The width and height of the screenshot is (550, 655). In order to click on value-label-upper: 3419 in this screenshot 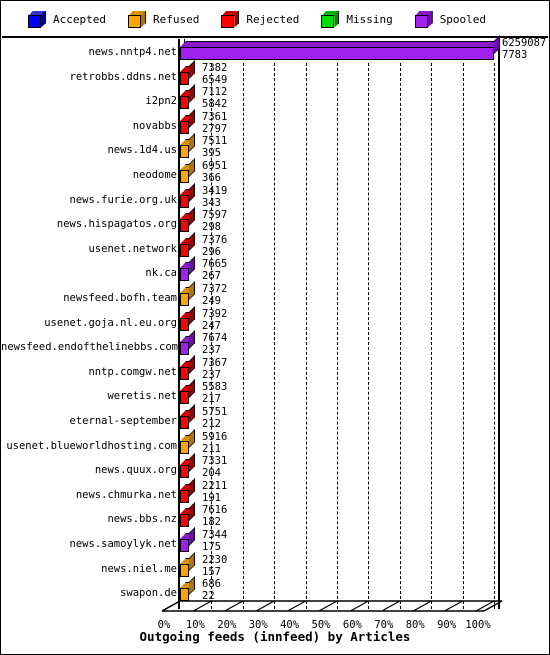, I will do `click(215, 190)`.